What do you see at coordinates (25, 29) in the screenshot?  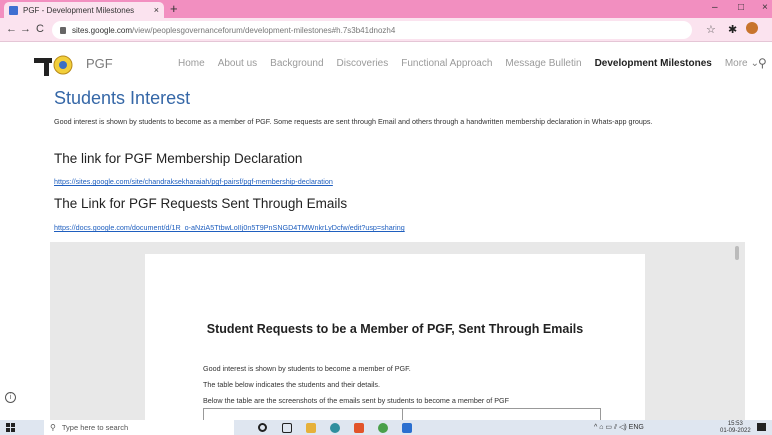 I see `forward-button: →` at bounding box center [25, 29].